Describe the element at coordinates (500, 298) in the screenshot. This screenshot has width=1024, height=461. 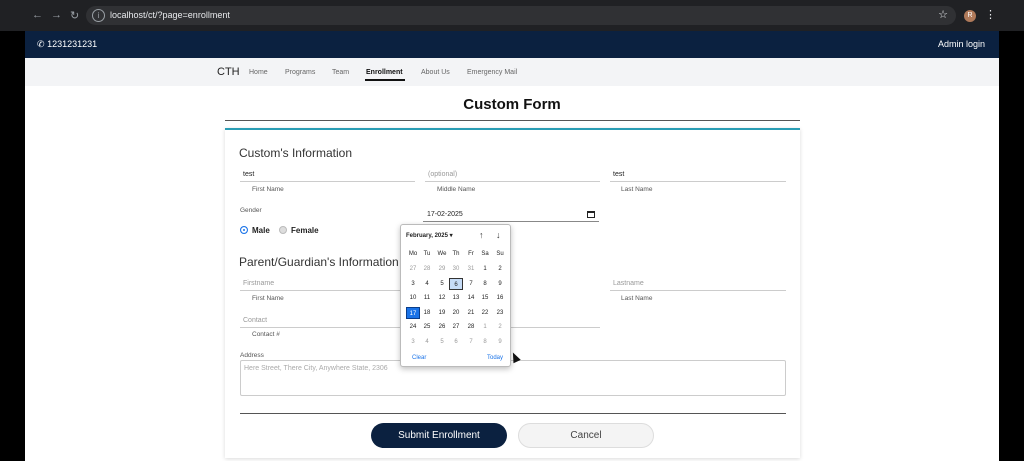
I see `calendar-day: 16` at that location.